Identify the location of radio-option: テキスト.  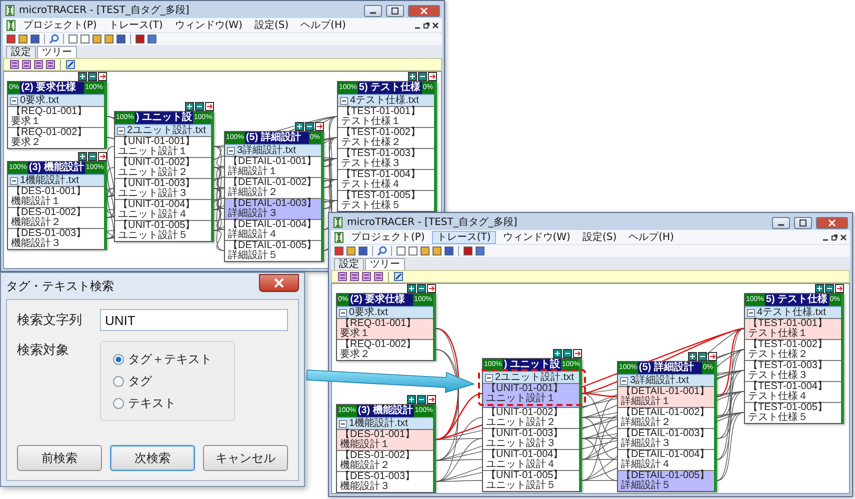
(167, 403).